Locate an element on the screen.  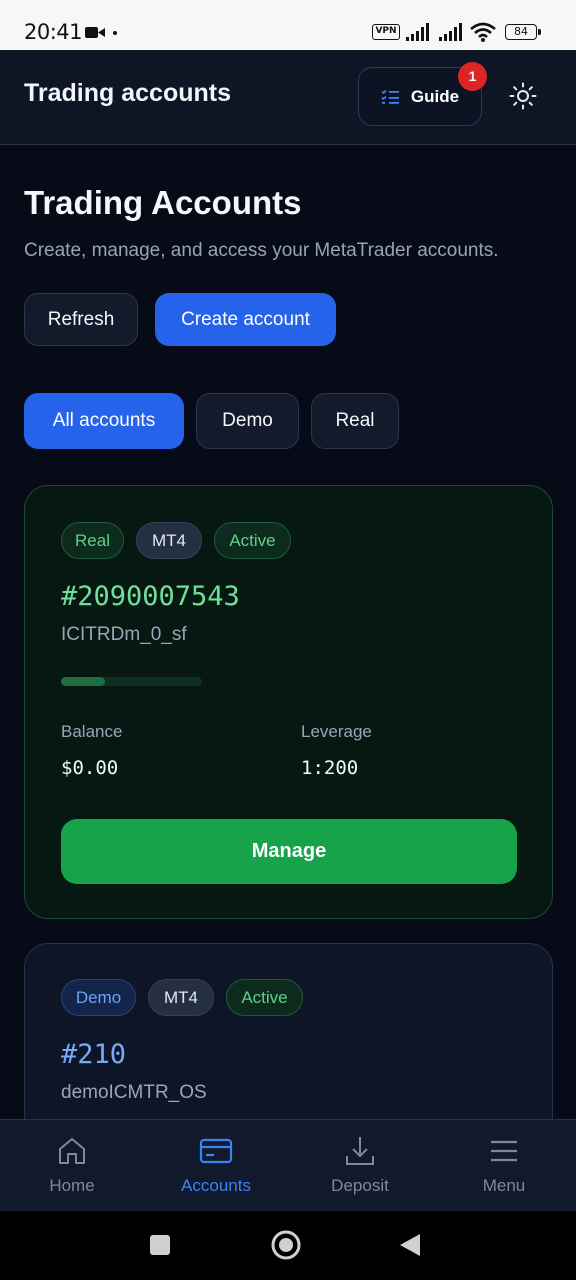
nav-accounts: Accounts is located at coordinates (216, 1166).